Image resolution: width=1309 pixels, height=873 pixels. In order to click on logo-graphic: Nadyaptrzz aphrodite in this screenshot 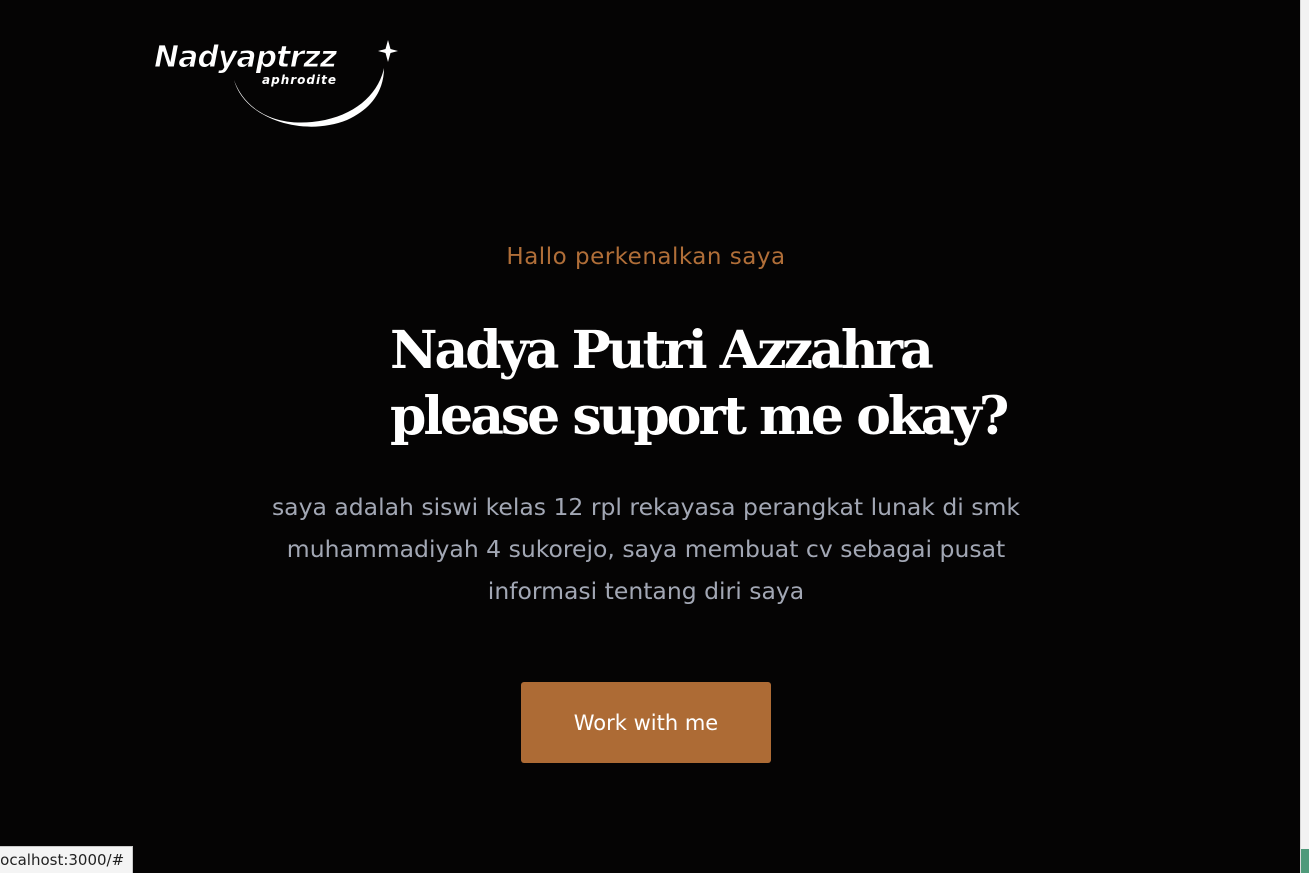, I will do `click(276, 83)`.